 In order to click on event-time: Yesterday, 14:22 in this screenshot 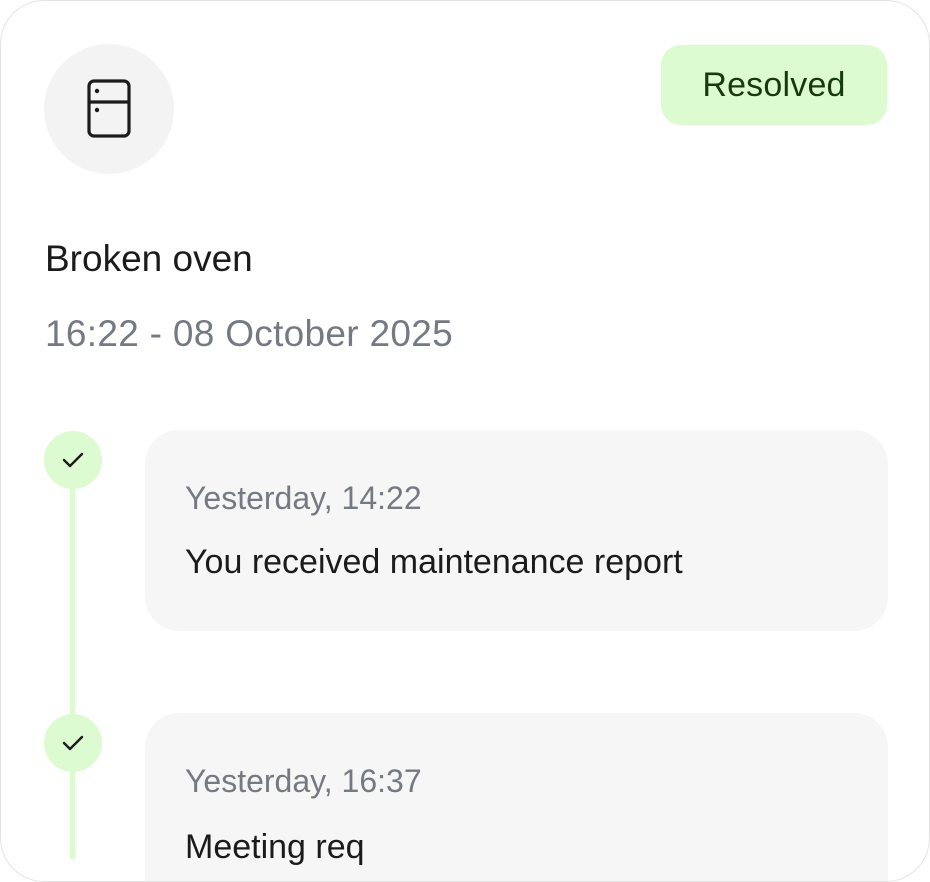, I will do `click(303, 498)`.